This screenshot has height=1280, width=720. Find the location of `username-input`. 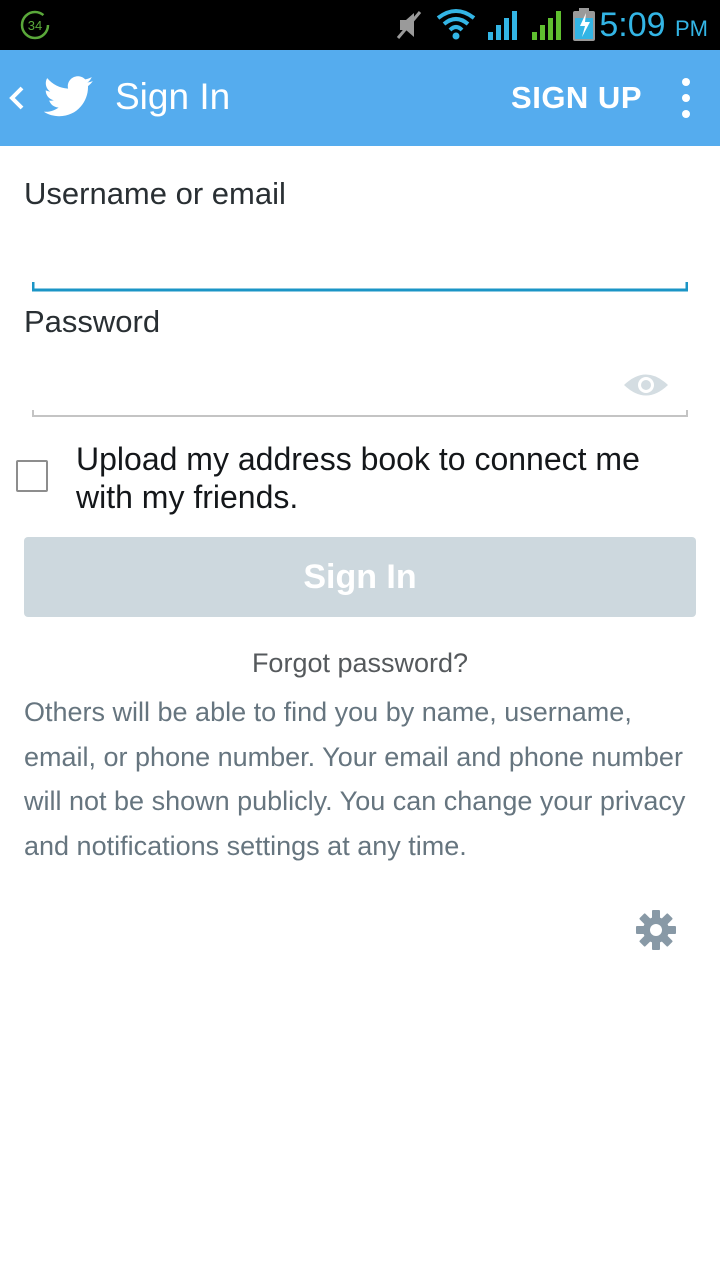

username-input is located at coordinates (322, 258).